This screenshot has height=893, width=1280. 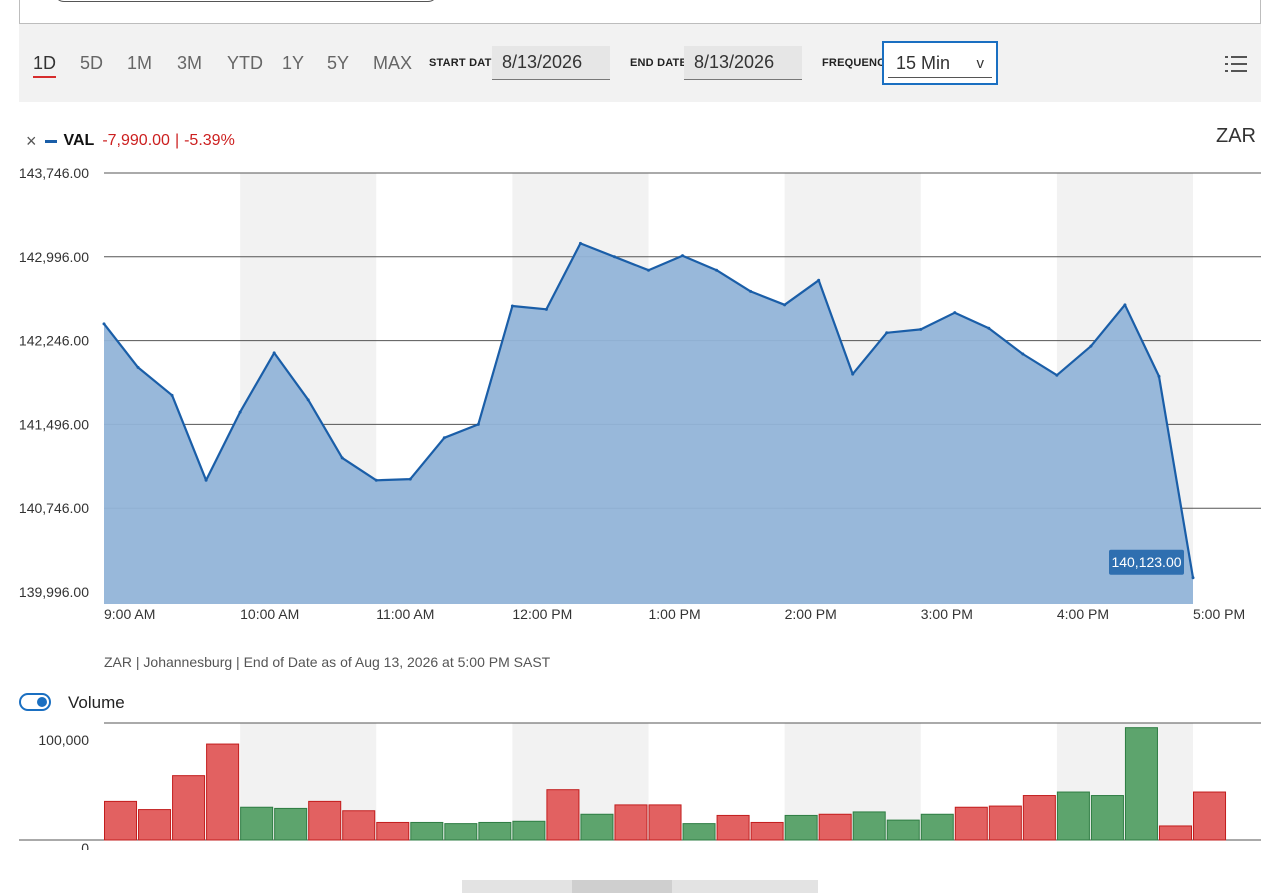 What do you see at coordinates (54, 424) in the screenshot?
I see `y-tick-label: 141,496.00` at bounding box center [54, 424].